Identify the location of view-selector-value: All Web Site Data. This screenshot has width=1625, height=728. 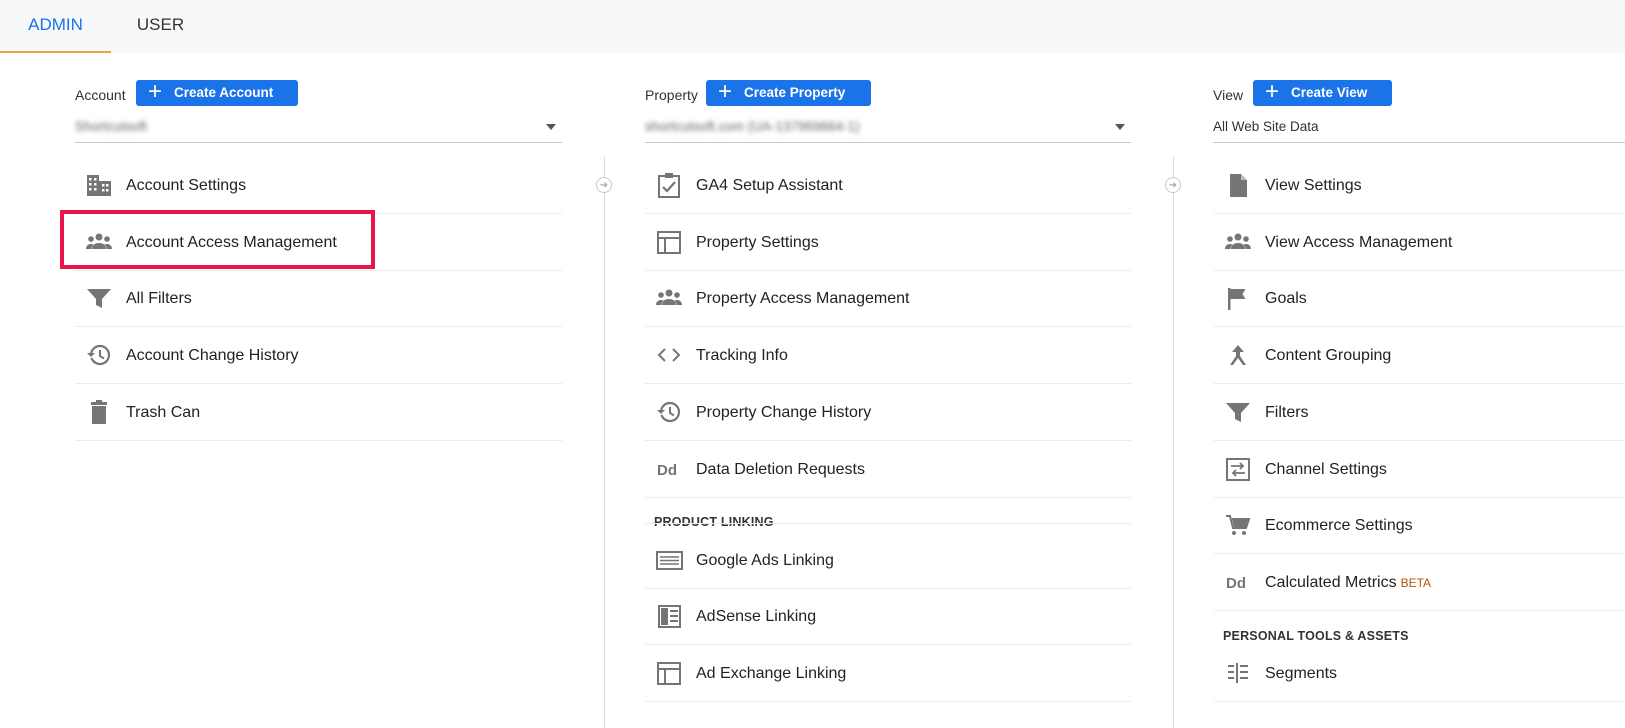
(1266, 126).